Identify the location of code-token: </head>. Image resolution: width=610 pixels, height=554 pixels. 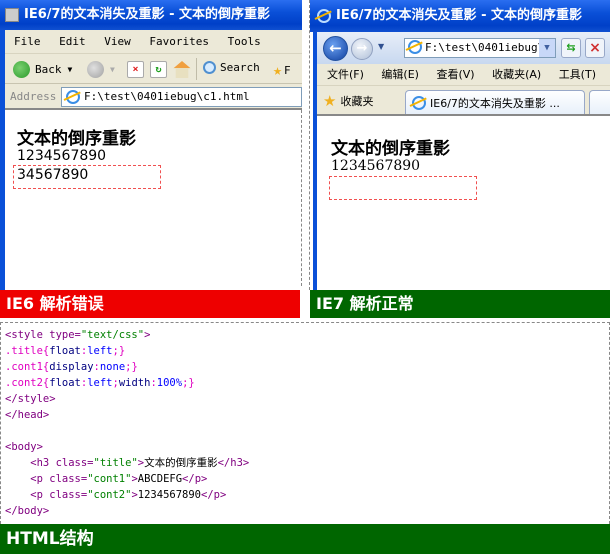
(27, 415).